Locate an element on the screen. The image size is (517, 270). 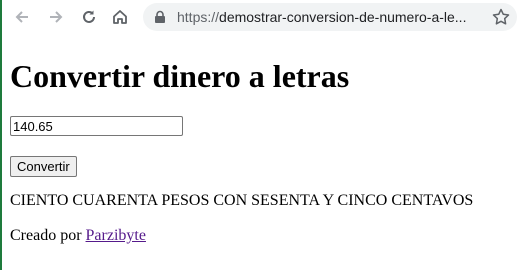
forward-arrow-icon is located at coordinates (56, 17).